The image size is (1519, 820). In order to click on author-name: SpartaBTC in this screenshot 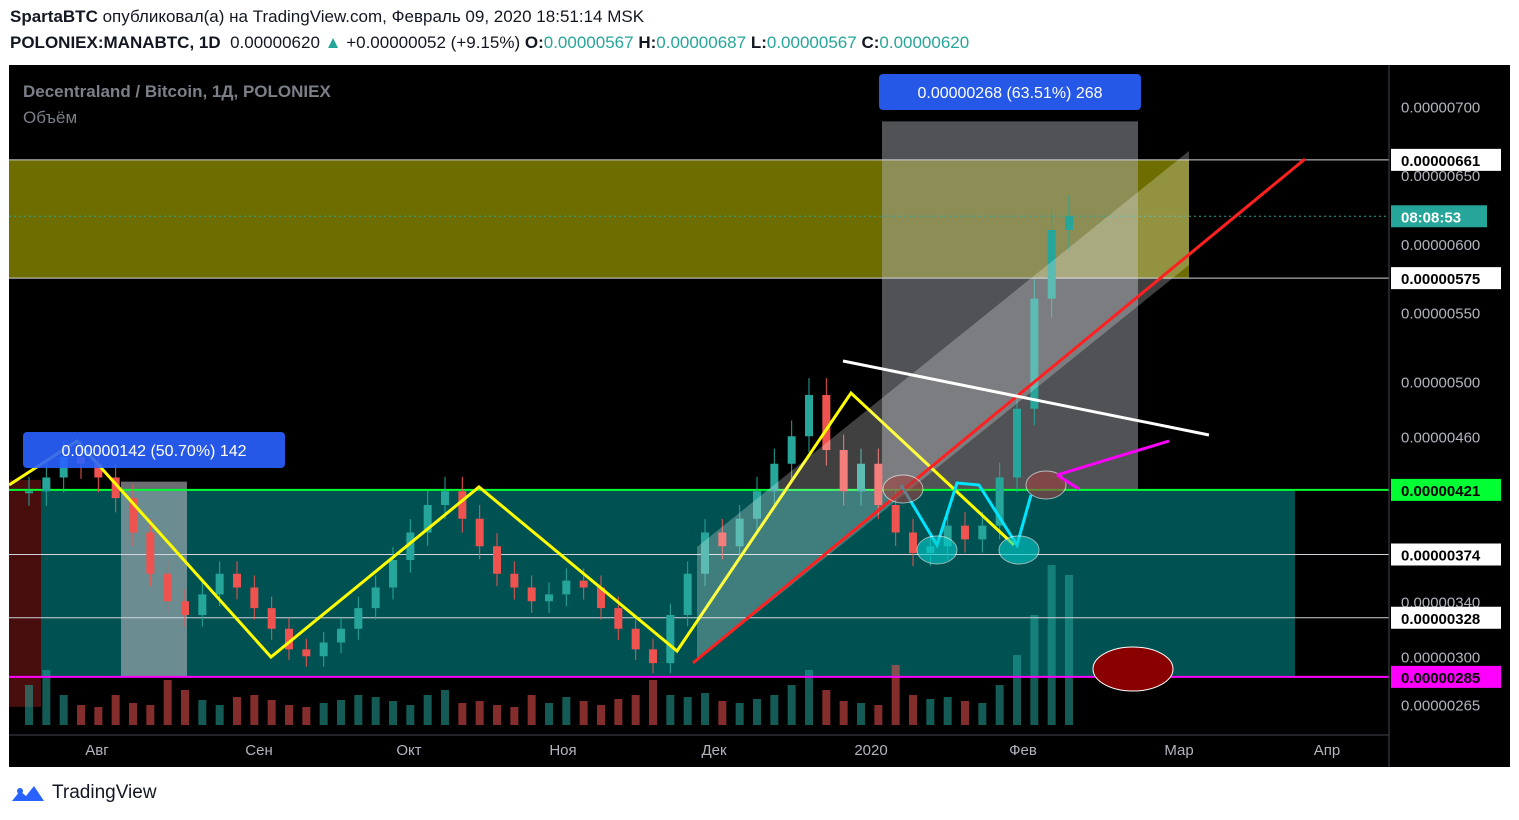, I will do `click(54, 16)`.